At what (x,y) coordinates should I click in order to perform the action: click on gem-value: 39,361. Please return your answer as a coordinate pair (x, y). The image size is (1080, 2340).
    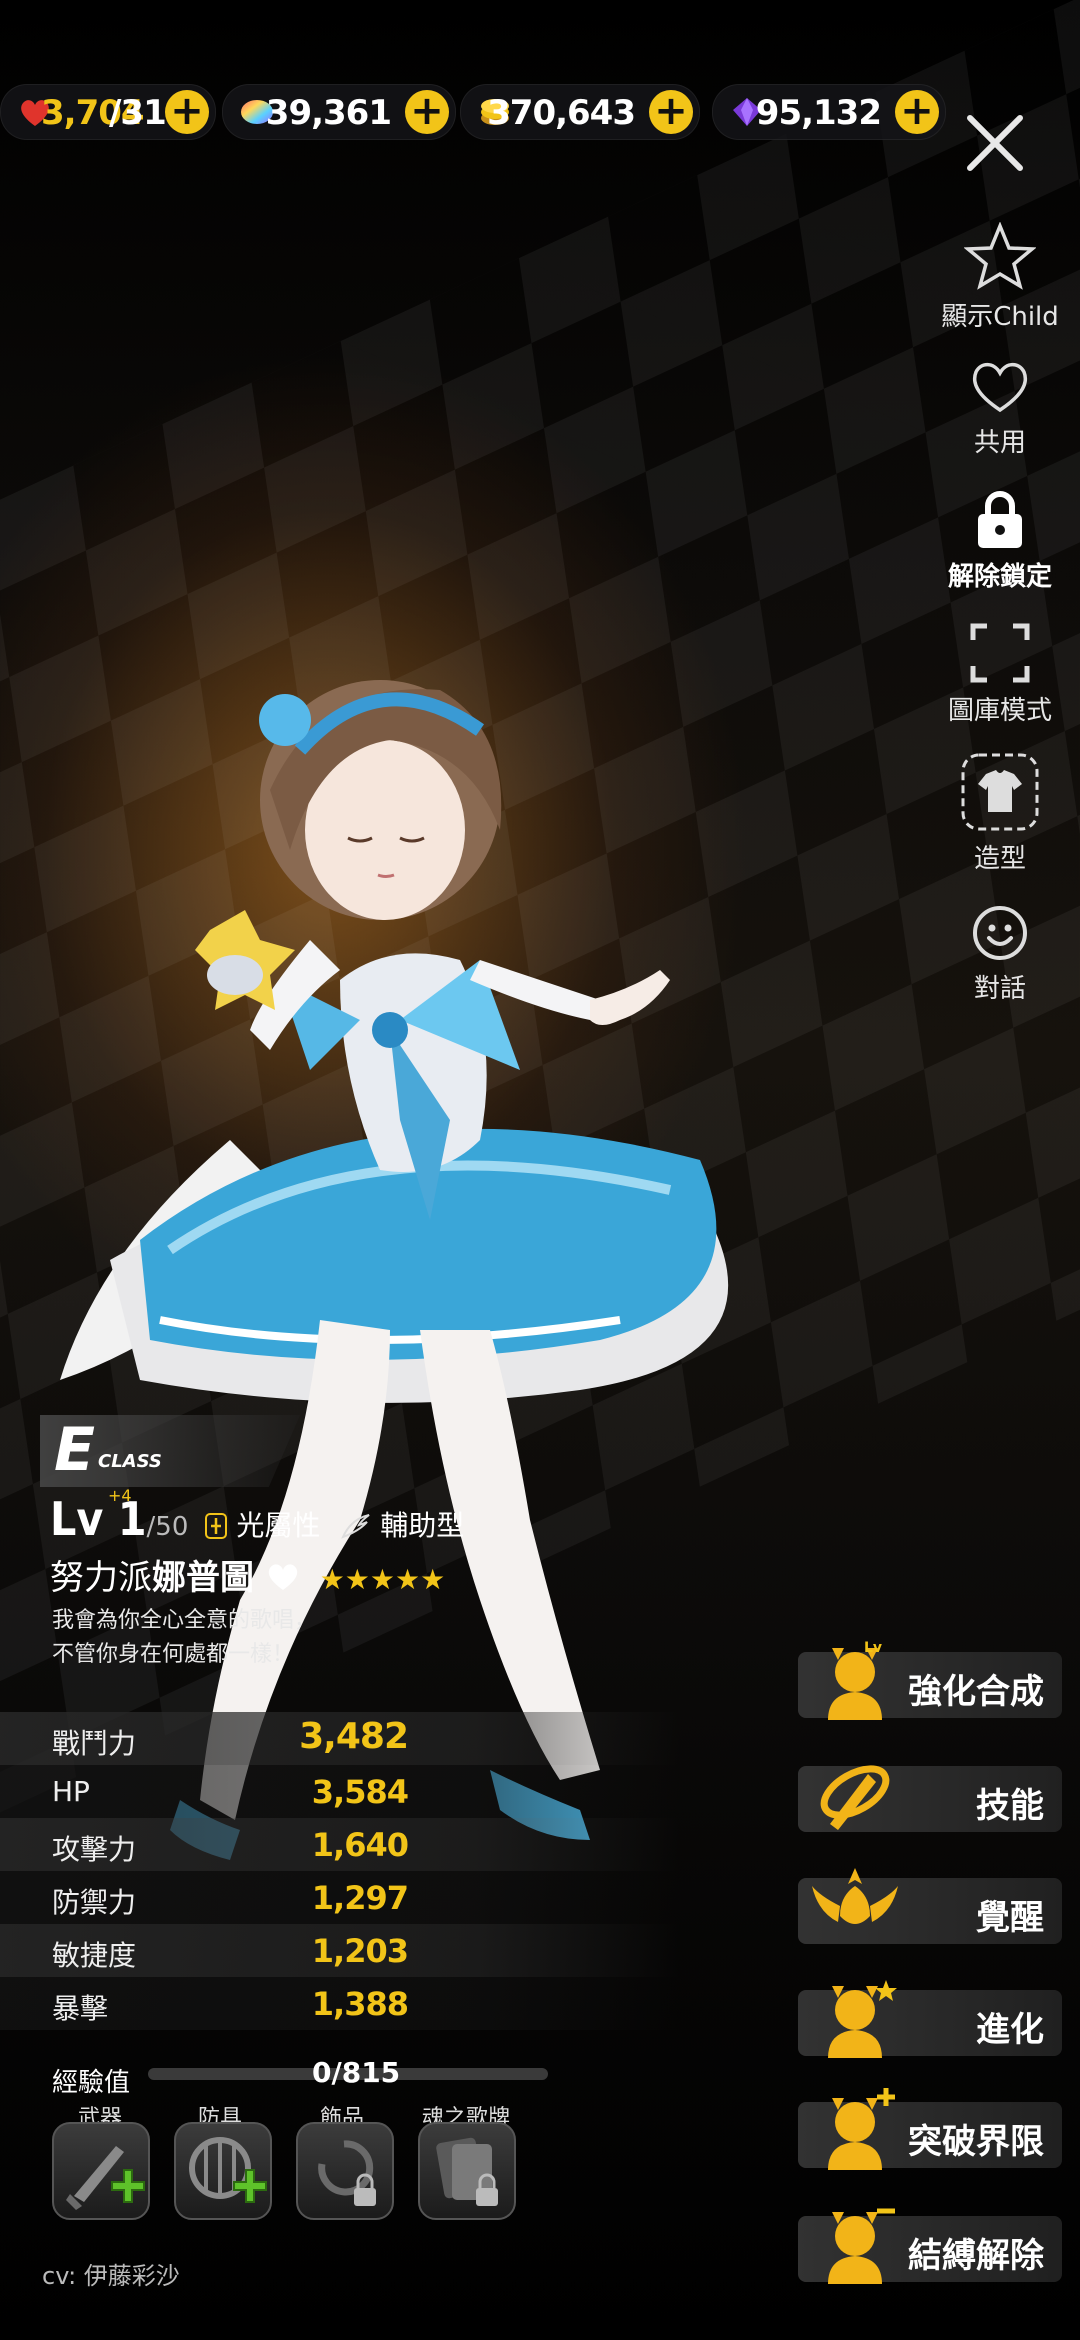
    Looking at the image, I should click on (328, 113).